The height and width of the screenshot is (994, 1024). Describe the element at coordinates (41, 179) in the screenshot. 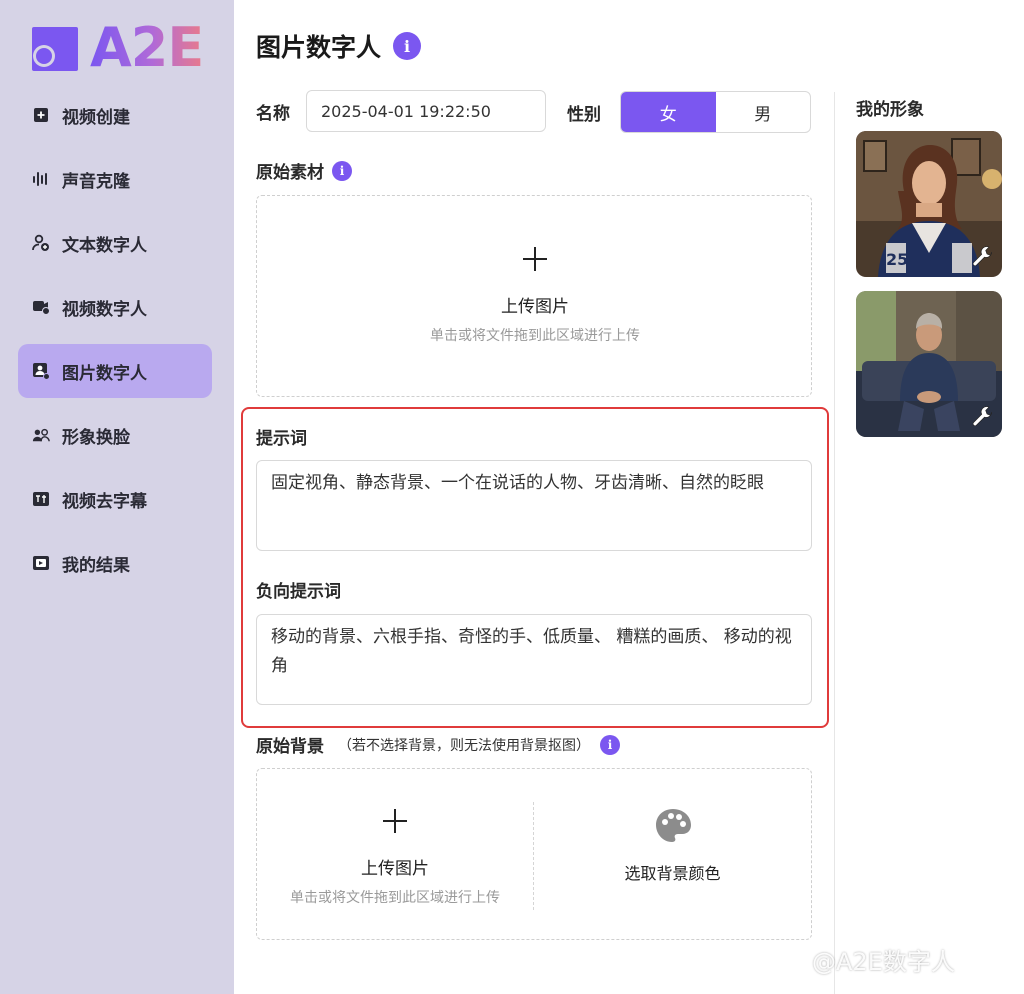

I see `waveform-icon` at that location.